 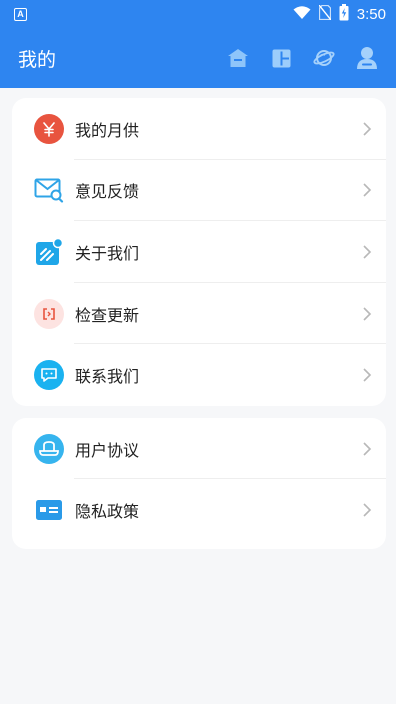 What do you see at coordinates (324, 58) in the screenshot?
I see `planet-icon` at bounding box center [324, 58].